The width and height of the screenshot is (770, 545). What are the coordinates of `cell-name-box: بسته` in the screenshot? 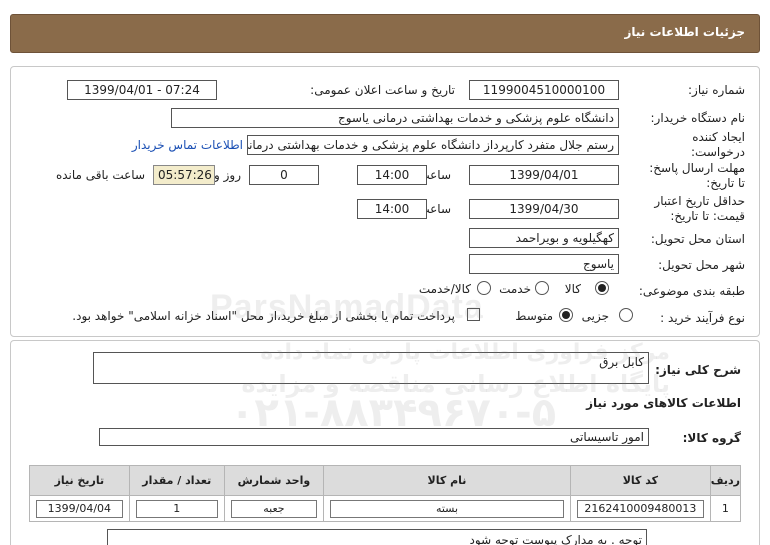 It's located at (447, 508).